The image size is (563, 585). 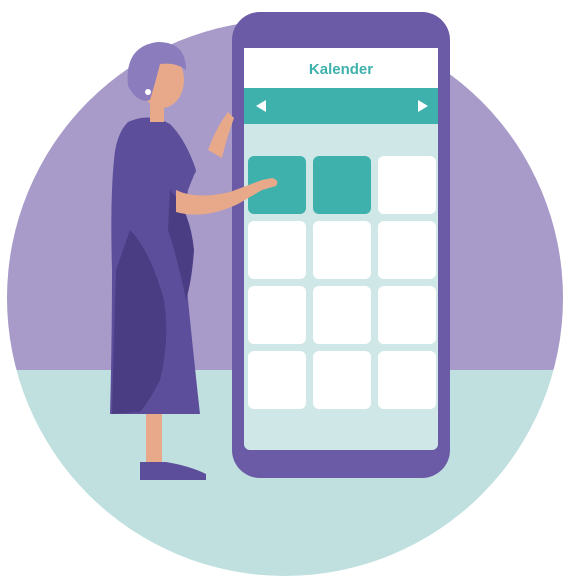 What do you see at coordinates (148, 92) in the screenshot?
I see `person-earring` at bounding box center [148, 92].